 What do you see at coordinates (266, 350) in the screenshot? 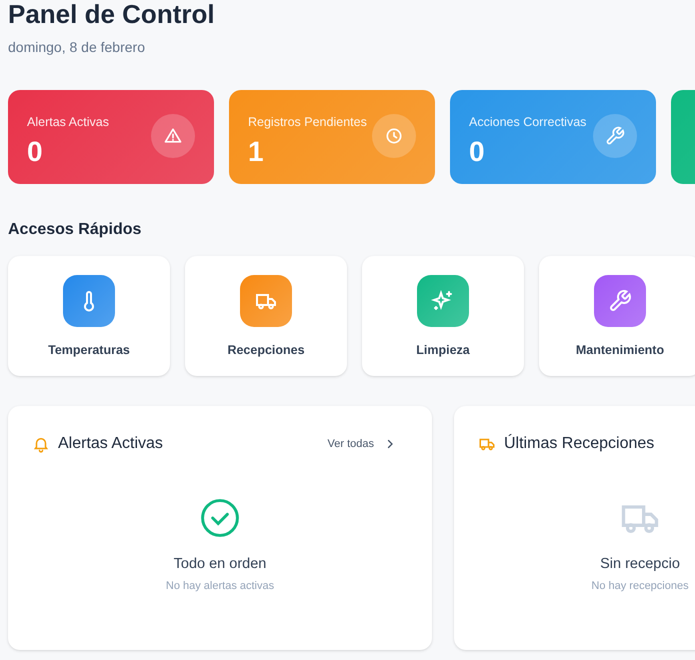
I see `quick-access-label: Recepciones` at bounding box center [266, 350].